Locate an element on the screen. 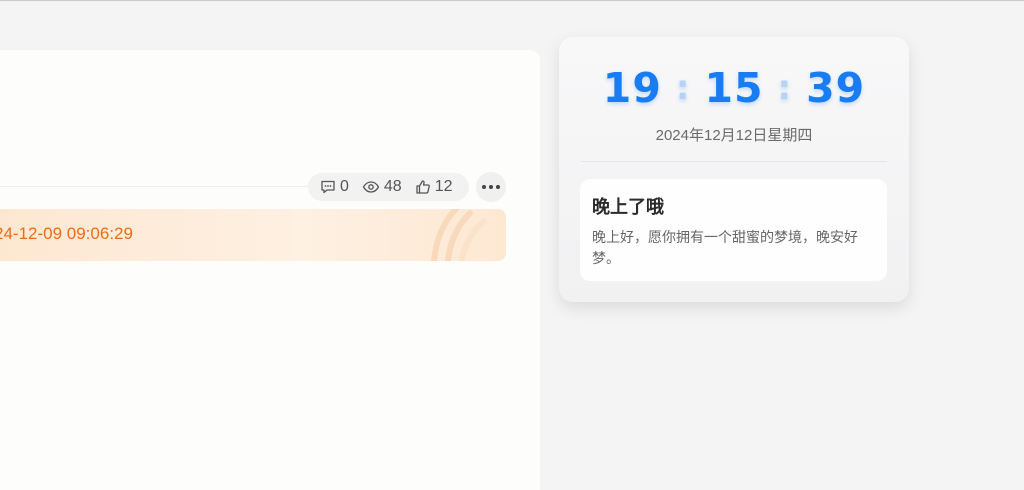 The height and width of the screenshot is (490, 1024). digital-clock: 19 : 15 : 39 is located at coordinates (734, 88).